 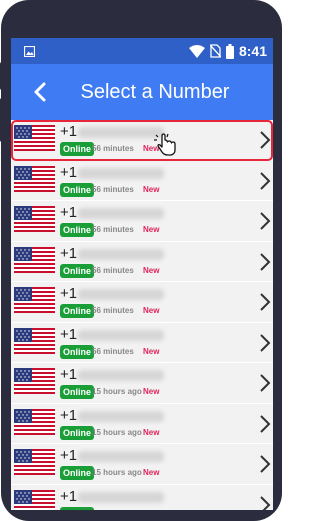 I want to click on wifi-icon, so click(x=196, y=51).